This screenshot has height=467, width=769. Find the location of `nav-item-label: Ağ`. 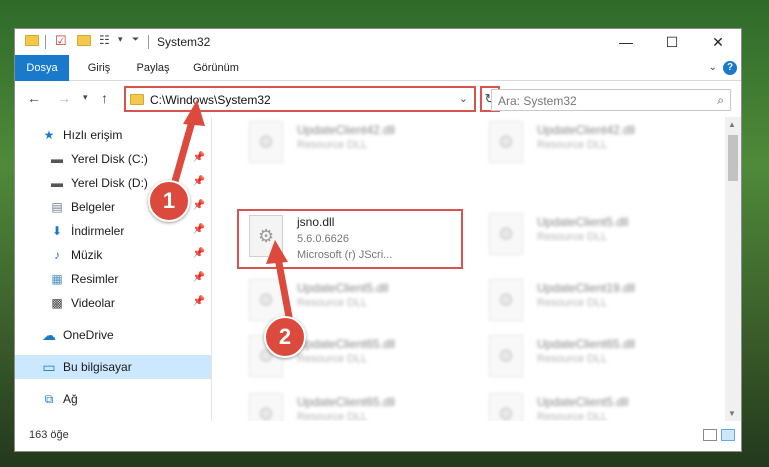

nav-item-label: Ağ is located at coordinates (70, 399).